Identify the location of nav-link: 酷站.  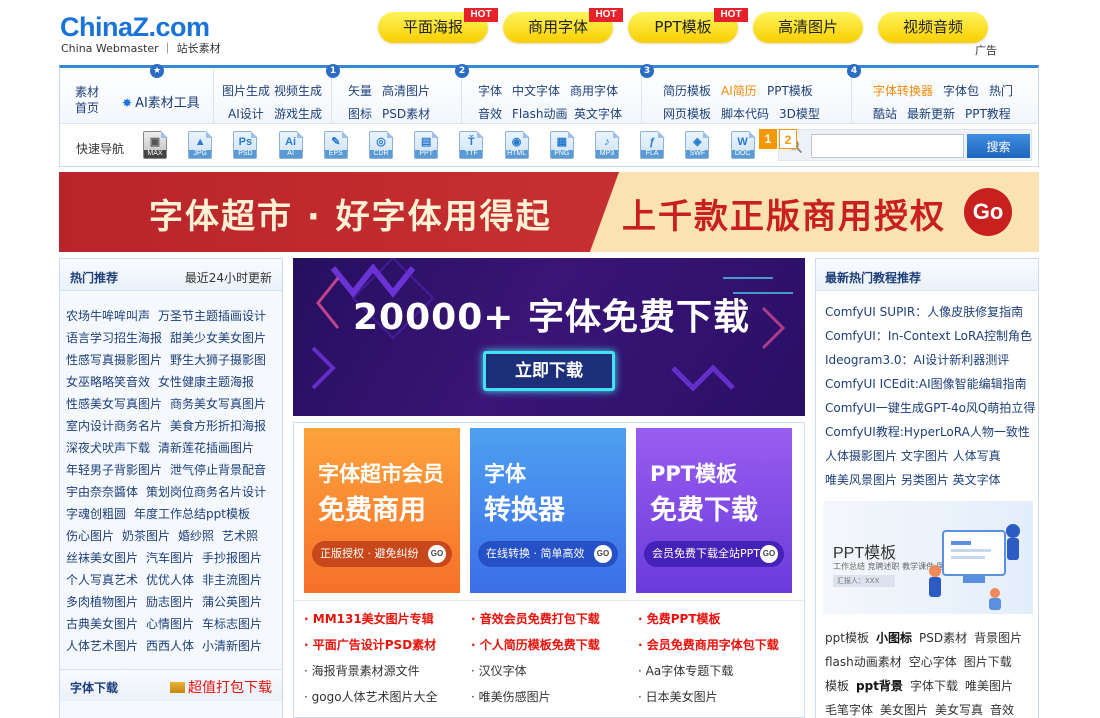
(885, 113).